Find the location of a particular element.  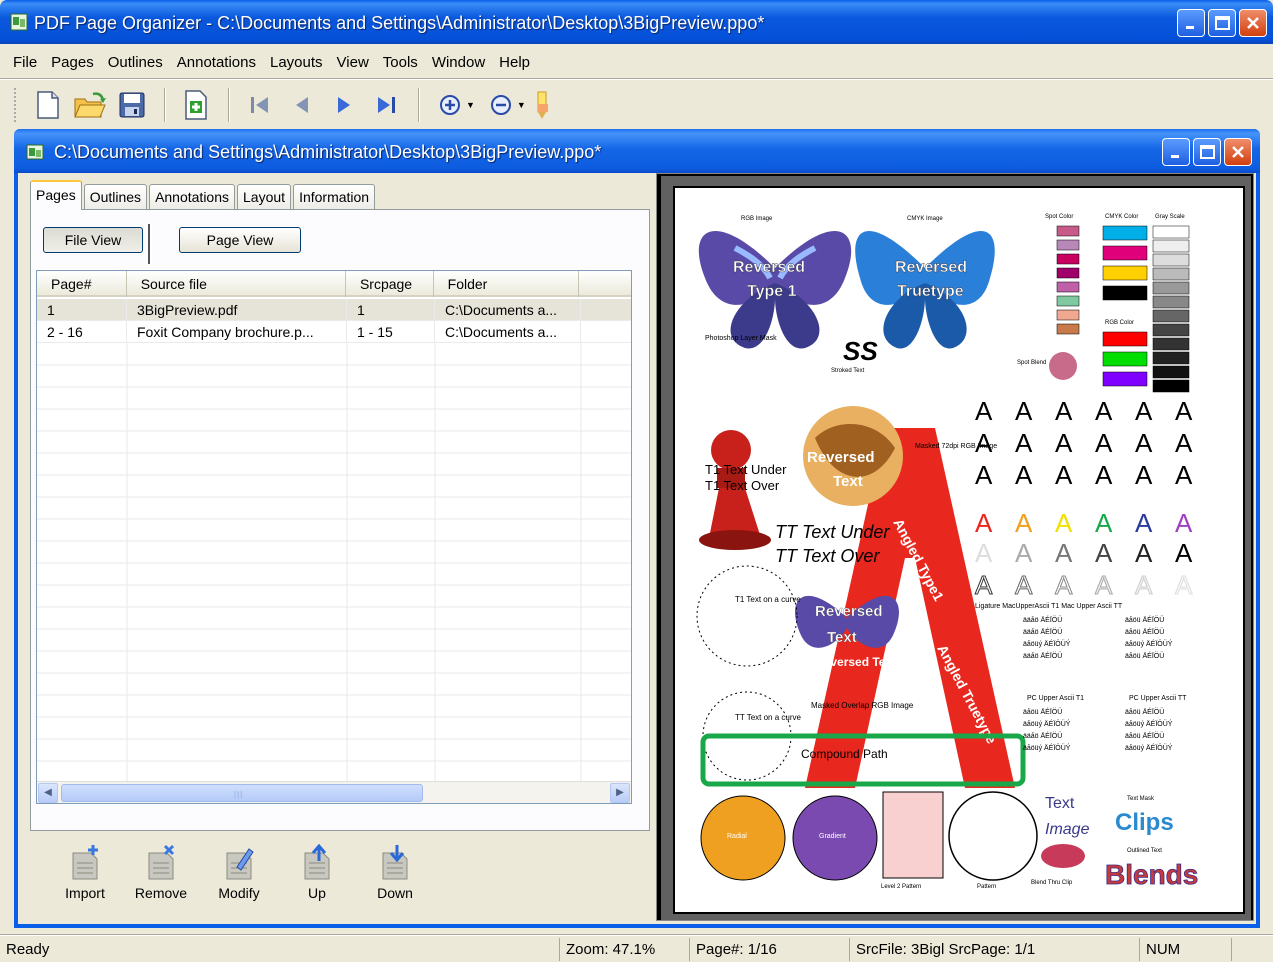

import-button: Import is located at coordinates (85, 872).